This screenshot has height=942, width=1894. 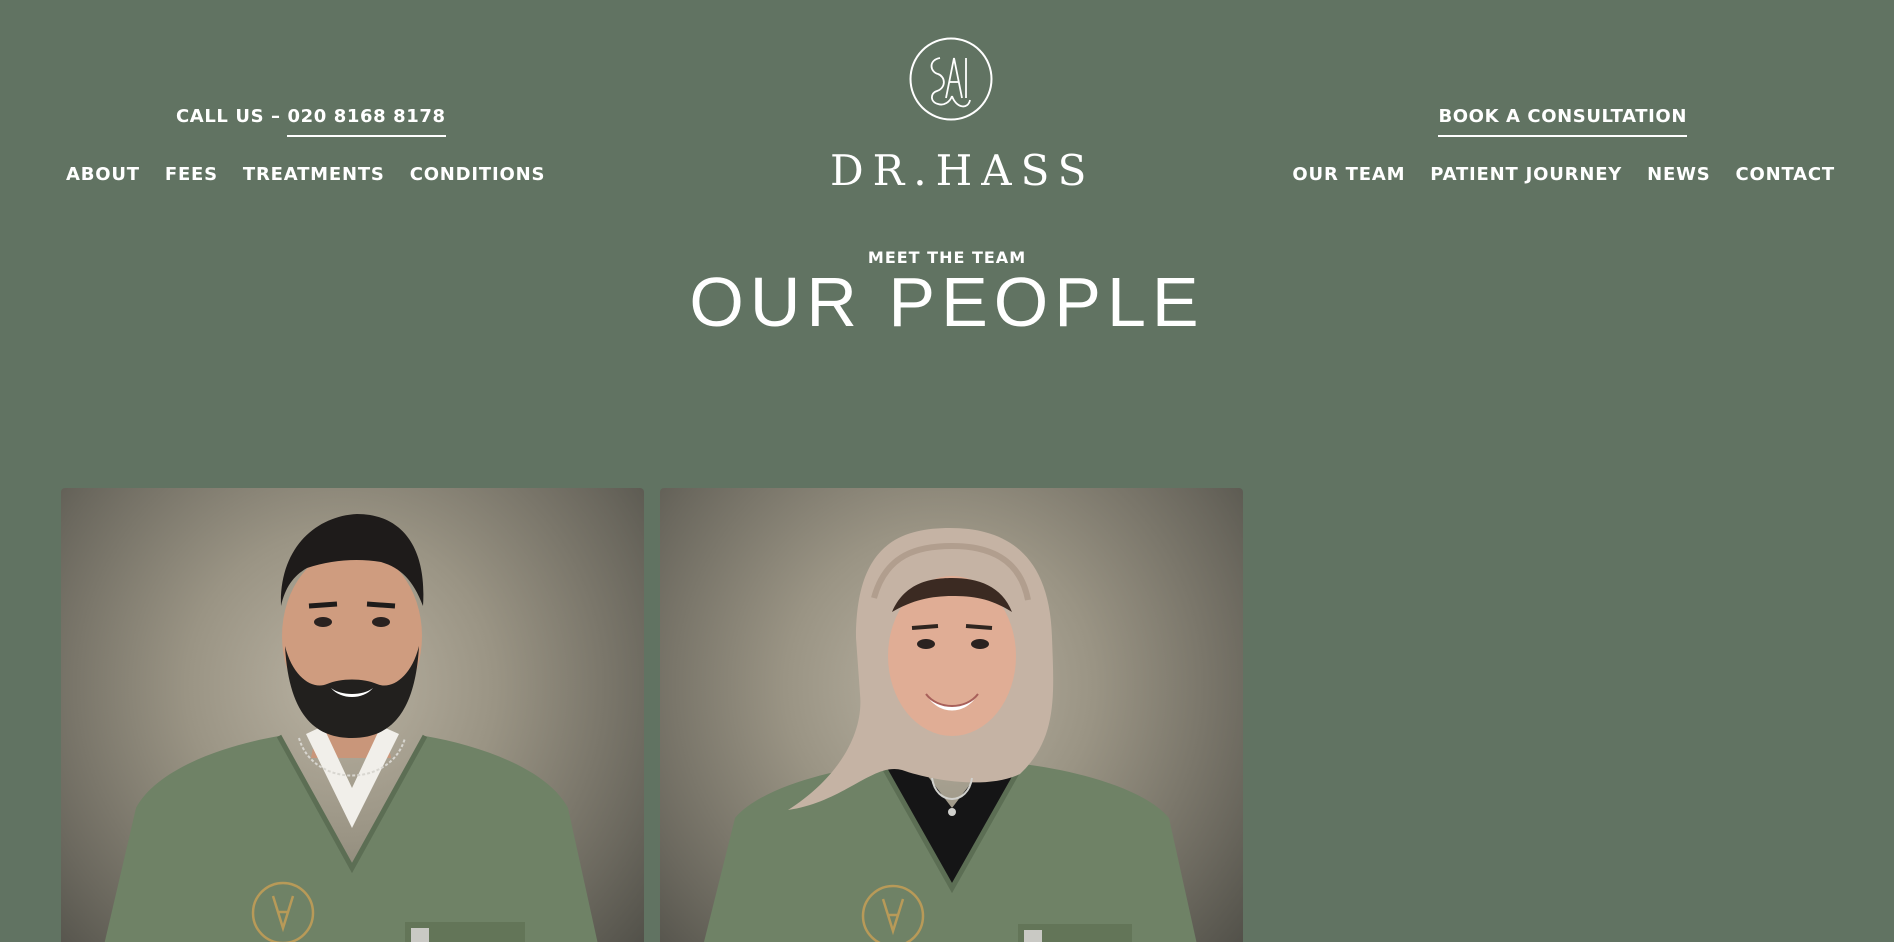 What do you see at coordinates (1562, 121) in the screenshot?
I see `book-consultation-link: BOOK A CONSULTATION` at bounding box center [1562, 121].